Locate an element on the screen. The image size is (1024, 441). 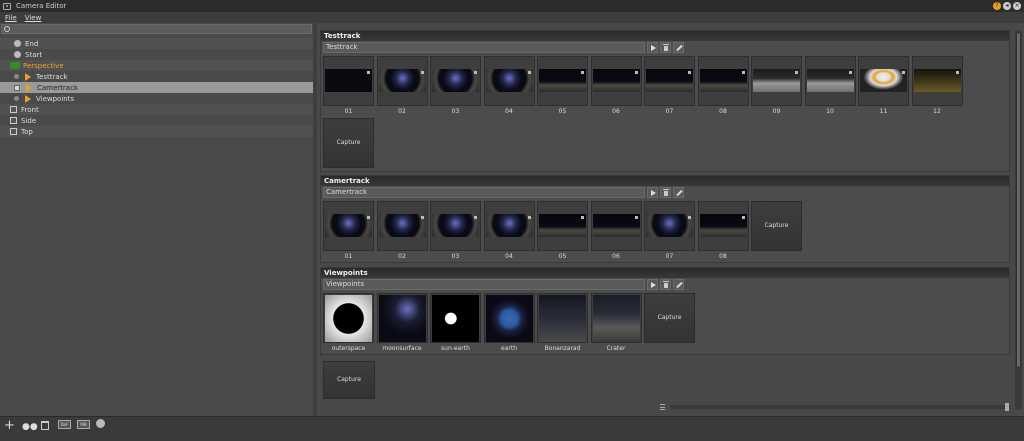
menu-view: View is located at coordinates (33, 18).